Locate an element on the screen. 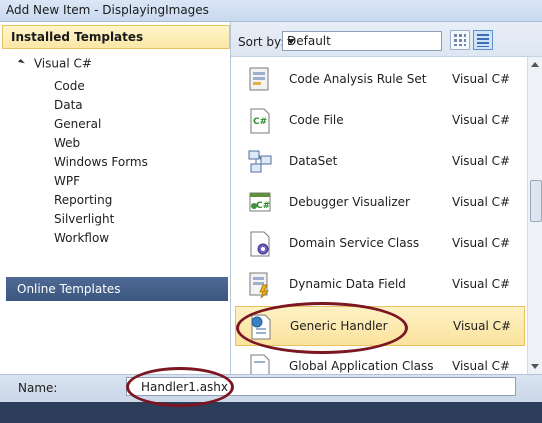 Image resolution: width=542 pixels, height=423 pixels. rule-set-icon is located at coordinates (259, 79).